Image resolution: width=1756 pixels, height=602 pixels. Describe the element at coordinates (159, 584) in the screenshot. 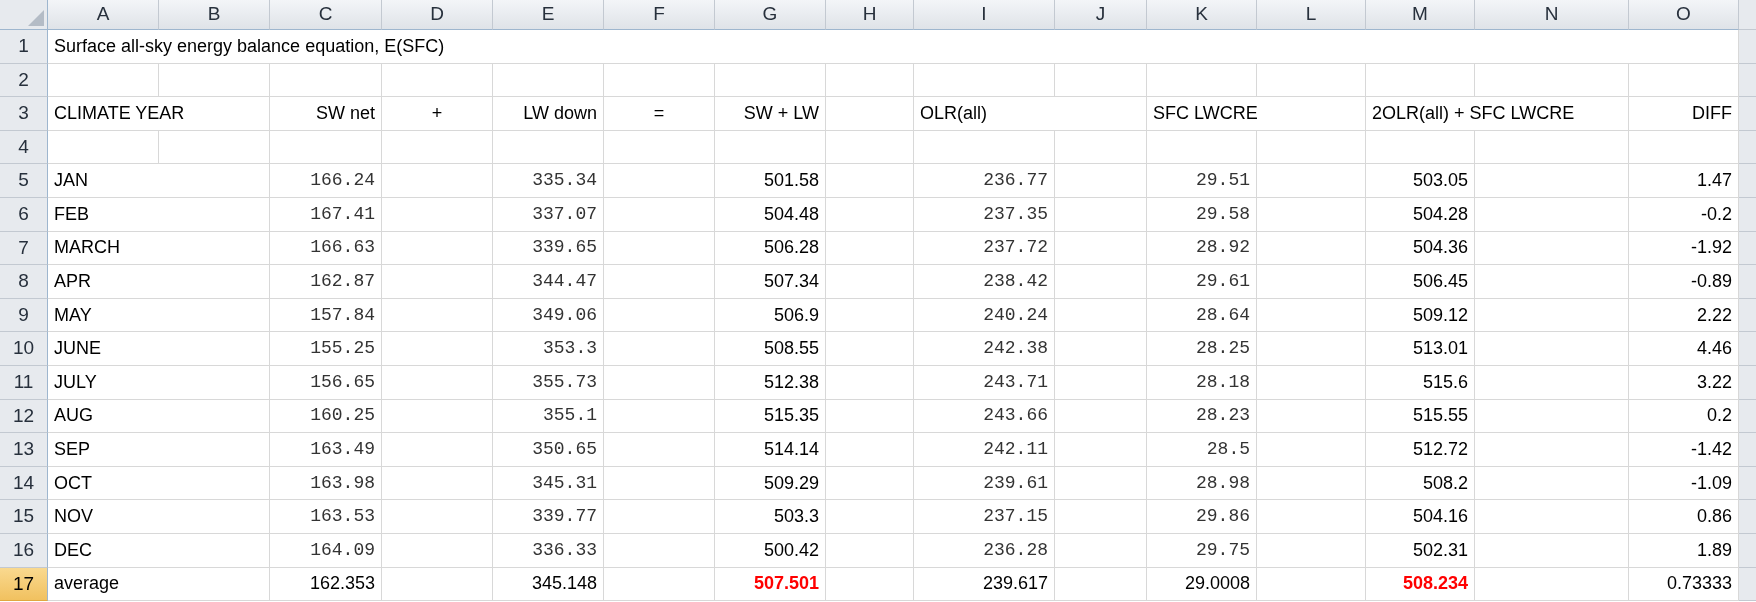

I see `table-cell: average` at that location.